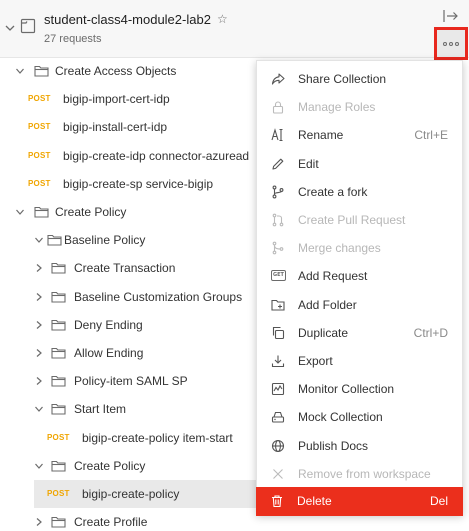 The image size is (469, 531). Describe the element at coordinates (359, 446) in the screenshot. I see `menu-item-publish-docs: Publish Docs` at that location.